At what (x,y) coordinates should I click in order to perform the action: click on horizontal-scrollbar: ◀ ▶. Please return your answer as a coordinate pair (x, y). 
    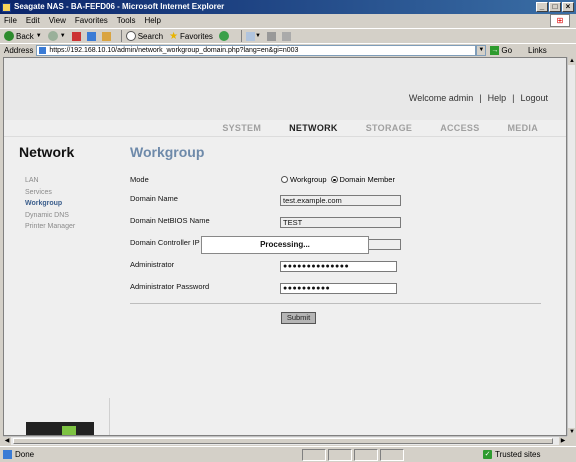
    Looking at the image, I should click on (285, 440).